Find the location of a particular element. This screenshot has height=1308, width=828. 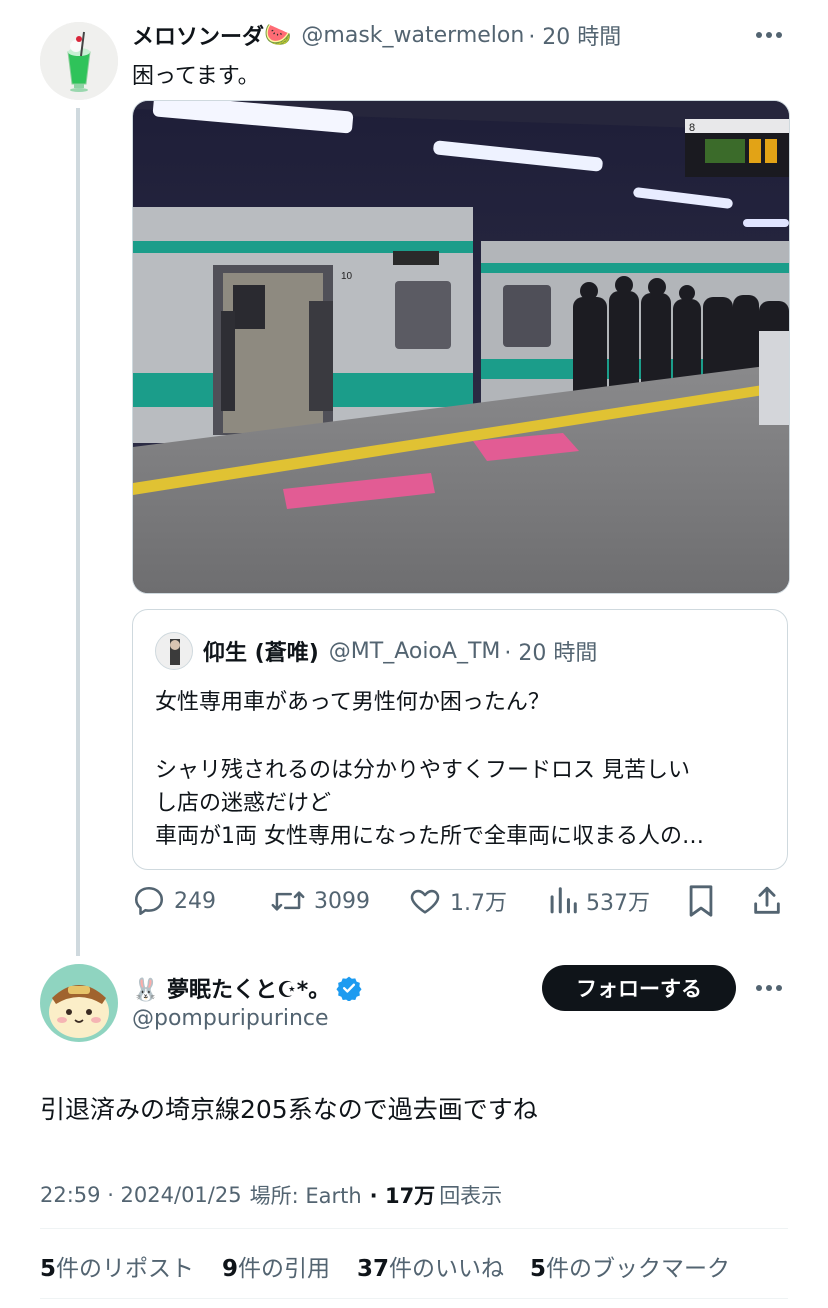

pompuri-avatar-image is located at coordinates (79, 1003).